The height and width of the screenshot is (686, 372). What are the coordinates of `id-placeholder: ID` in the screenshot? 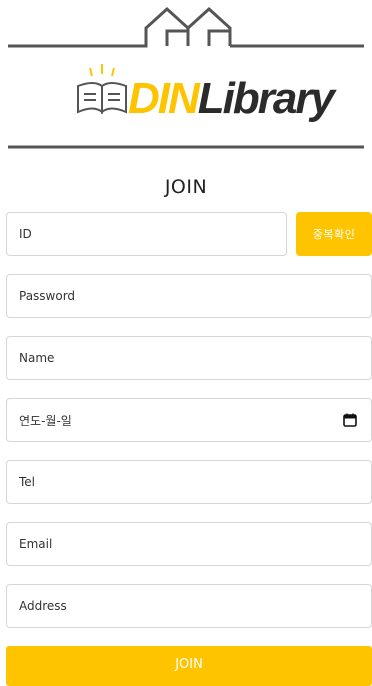 It's located at (25, 234).